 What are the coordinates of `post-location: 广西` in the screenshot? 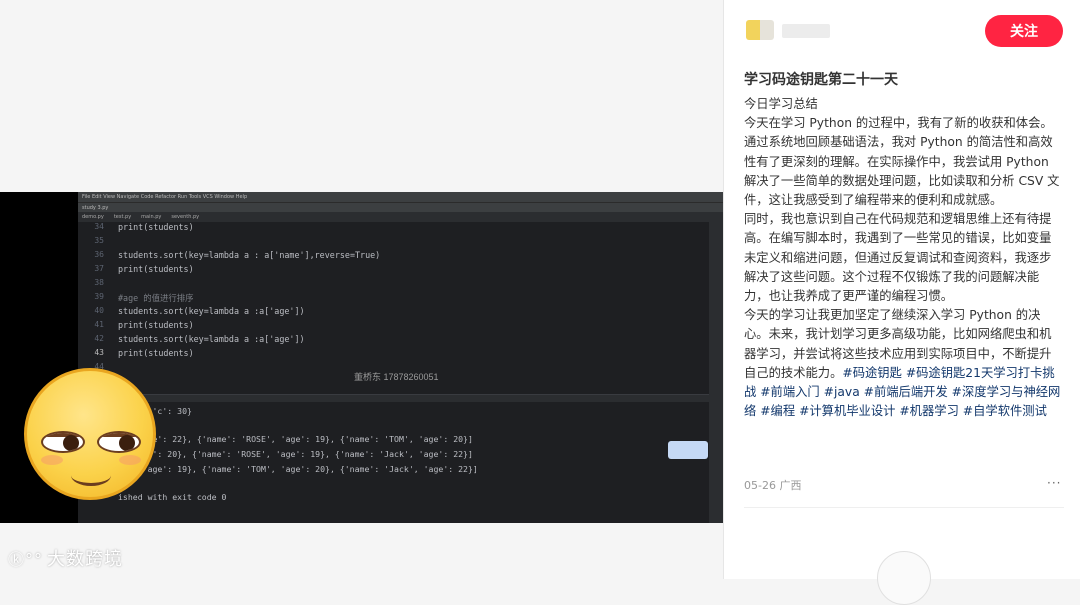 It's located at (790, 485).